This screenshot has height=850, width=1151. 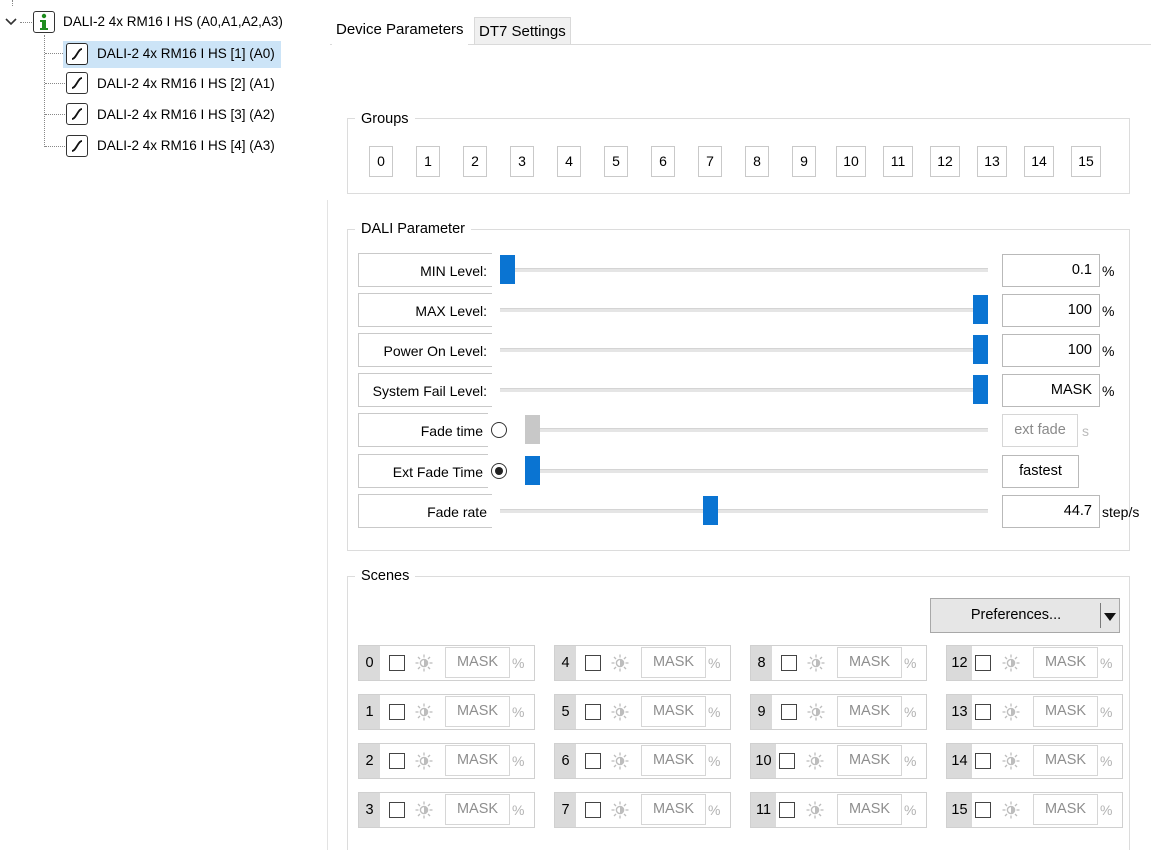 What do you see at coordinates (757, 161) in the screenshot?
I see `group-button-8: 8` at bounding box center [757, 161].